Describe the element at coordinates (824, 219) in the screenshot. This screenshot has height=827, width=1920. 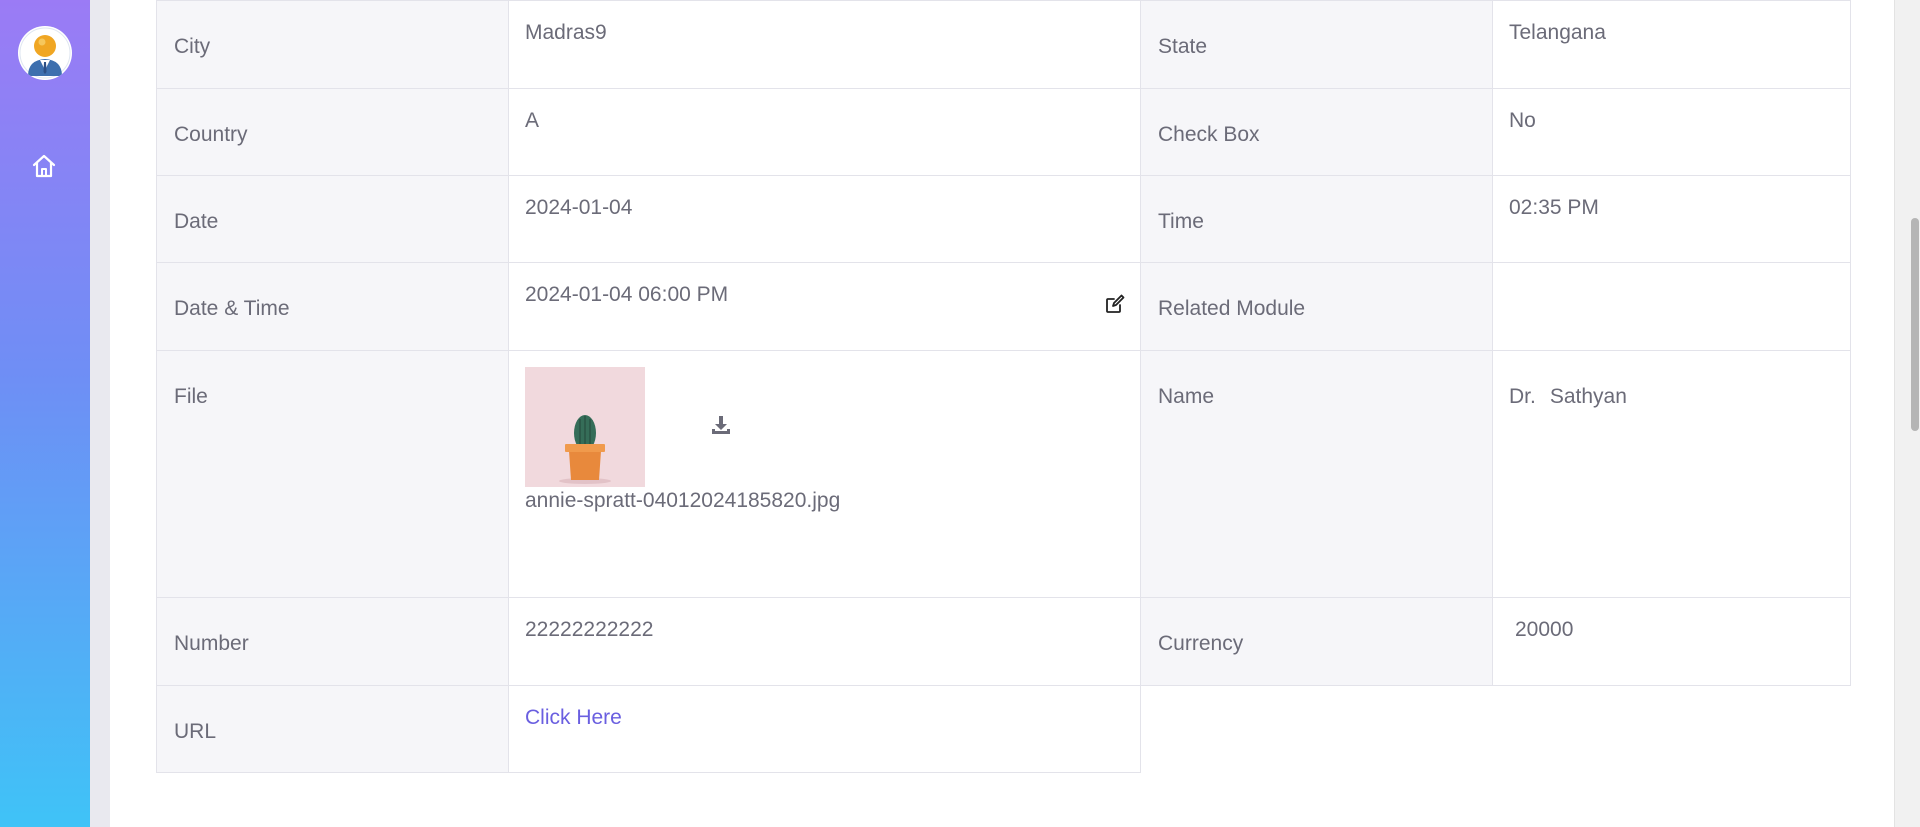
I see `date-value: 2024-01-04` at that location.